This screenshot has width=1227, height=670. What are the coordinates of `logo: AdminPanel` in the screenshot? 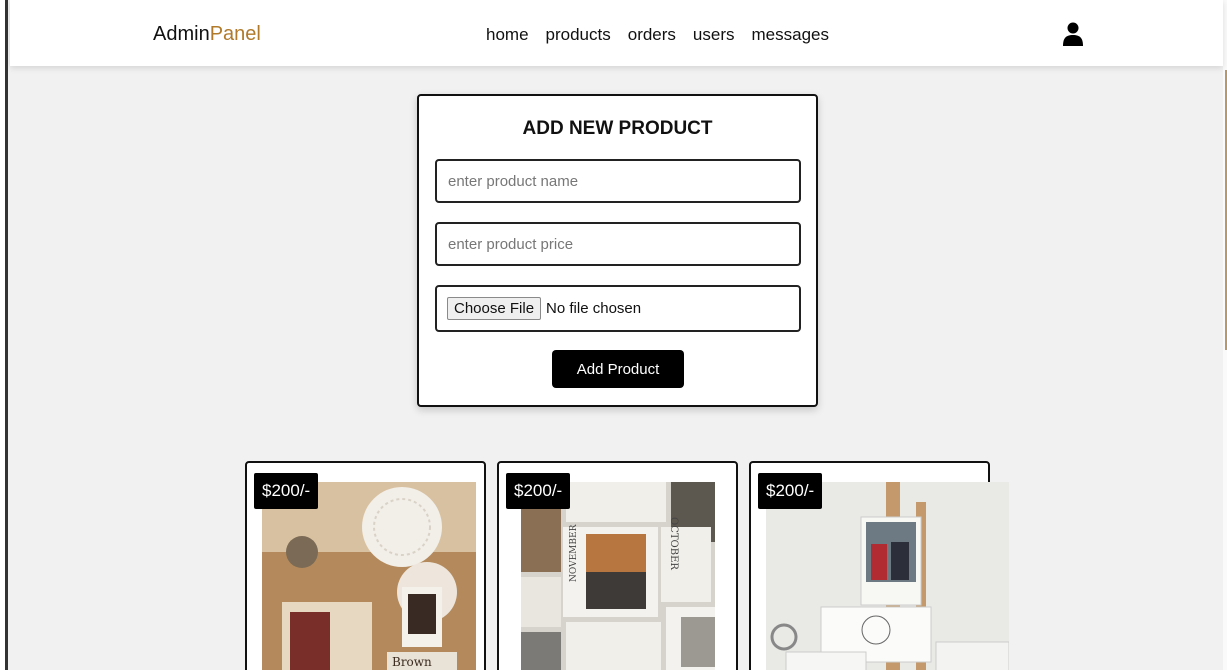 It's located at (207, 34).